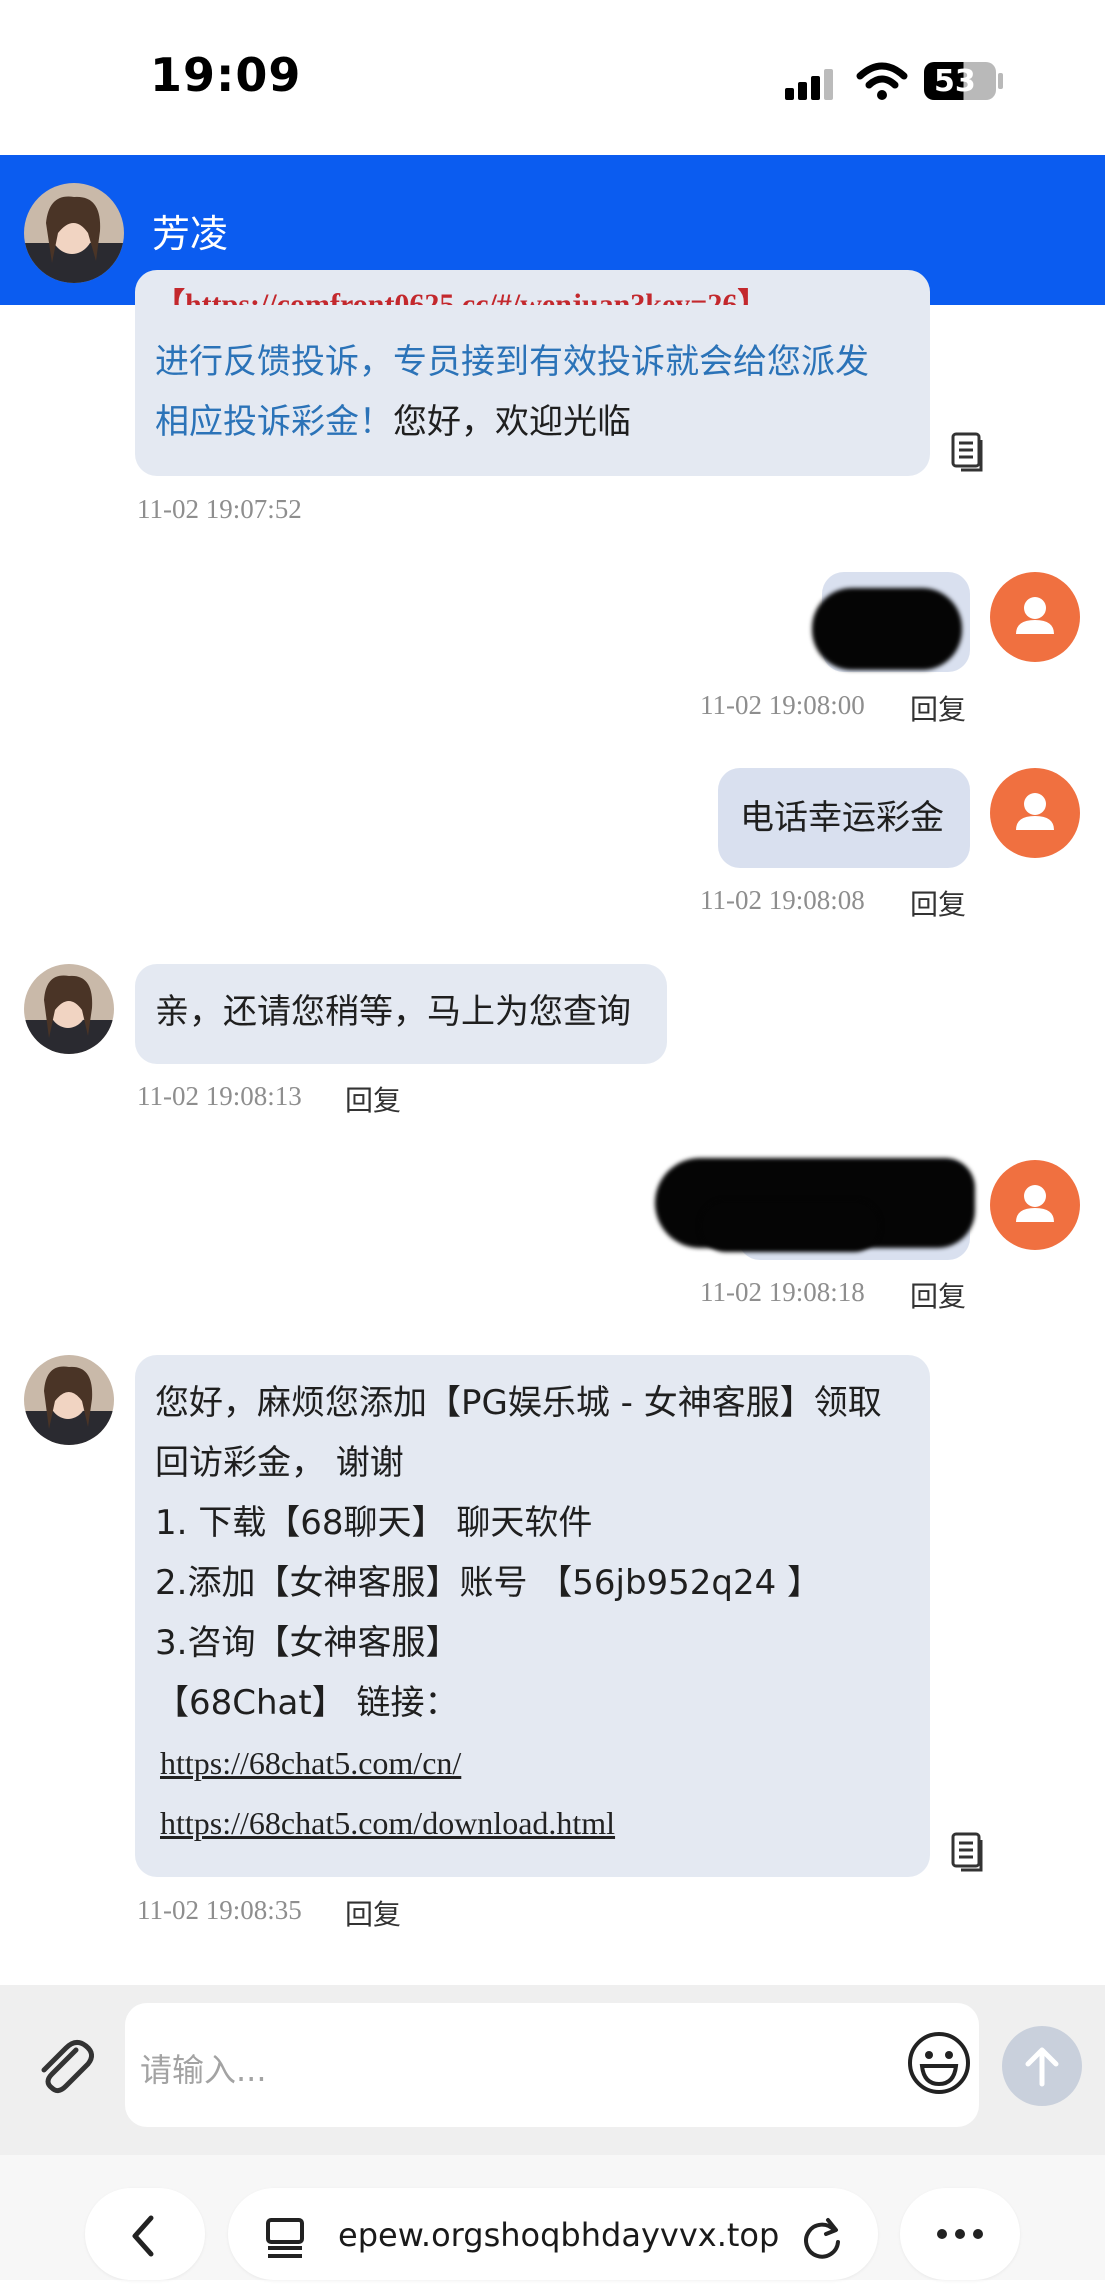 Image resolution: width=1105 pixels, height=2284 pixels. I want to click on more-button, so click(960, 2234).